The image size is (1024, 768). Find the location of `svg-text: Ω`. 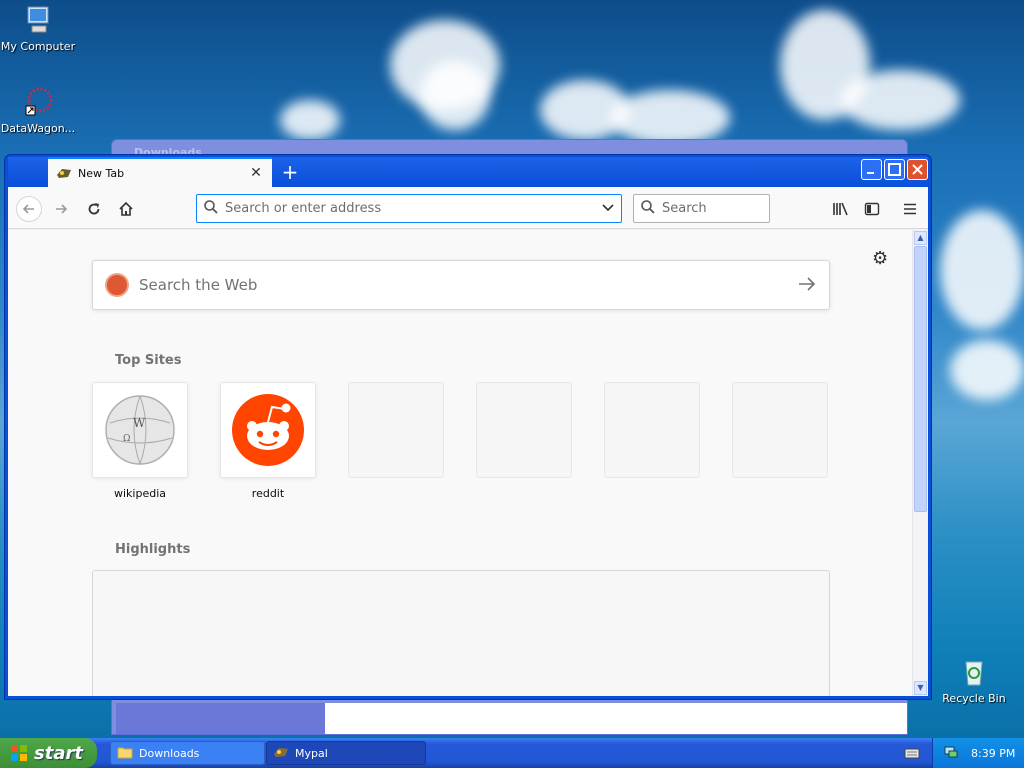

svg-text: Ω is located at coordinates (126, 439).